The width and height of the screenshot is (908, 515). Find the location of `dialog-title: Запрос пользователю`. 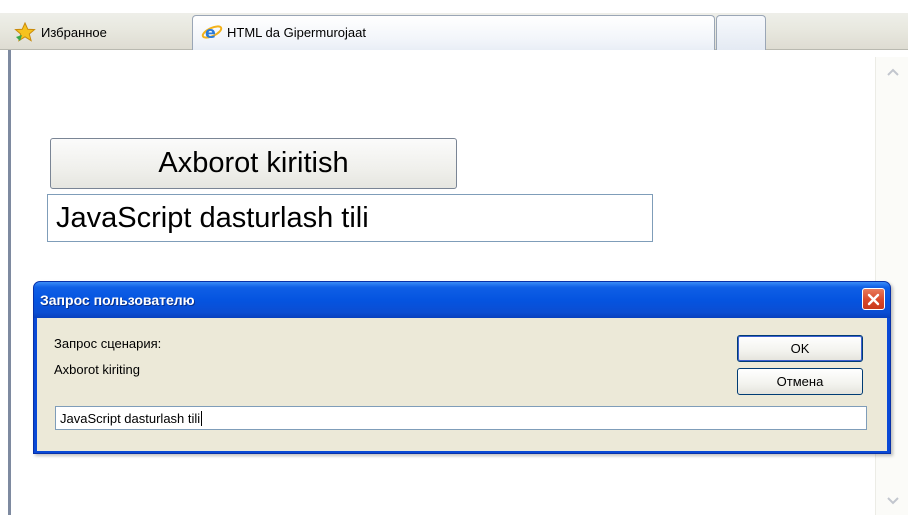

dialog-title: Запрос пользователю is located at coordinates (117, 300).